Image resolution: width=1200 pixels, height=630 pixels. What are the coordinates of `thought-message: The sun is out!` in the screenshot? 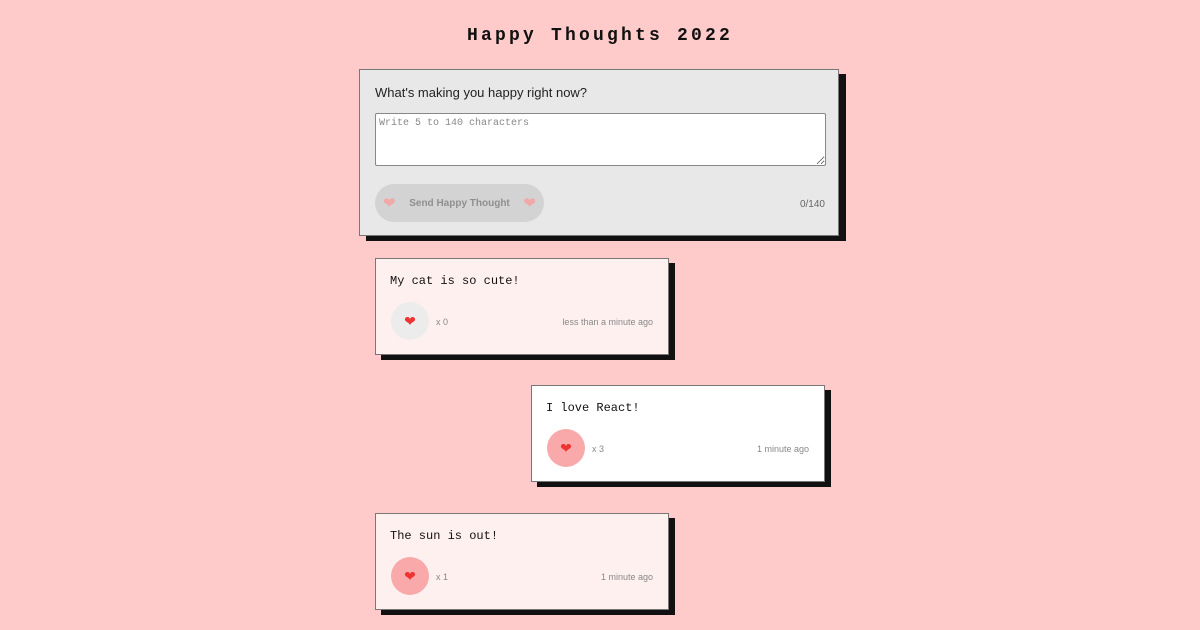 It's located at (444, 536).